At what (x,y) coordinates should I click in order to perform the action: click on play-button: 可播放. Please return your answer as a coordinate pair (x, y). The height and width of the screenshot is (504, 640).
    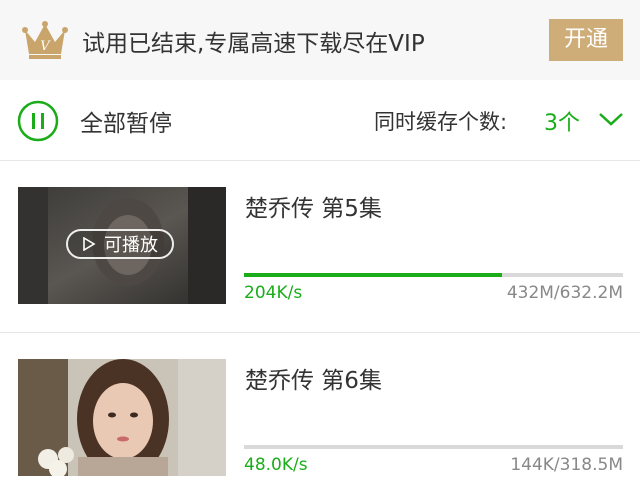
    Looking at the image, I should click on (120, 244).